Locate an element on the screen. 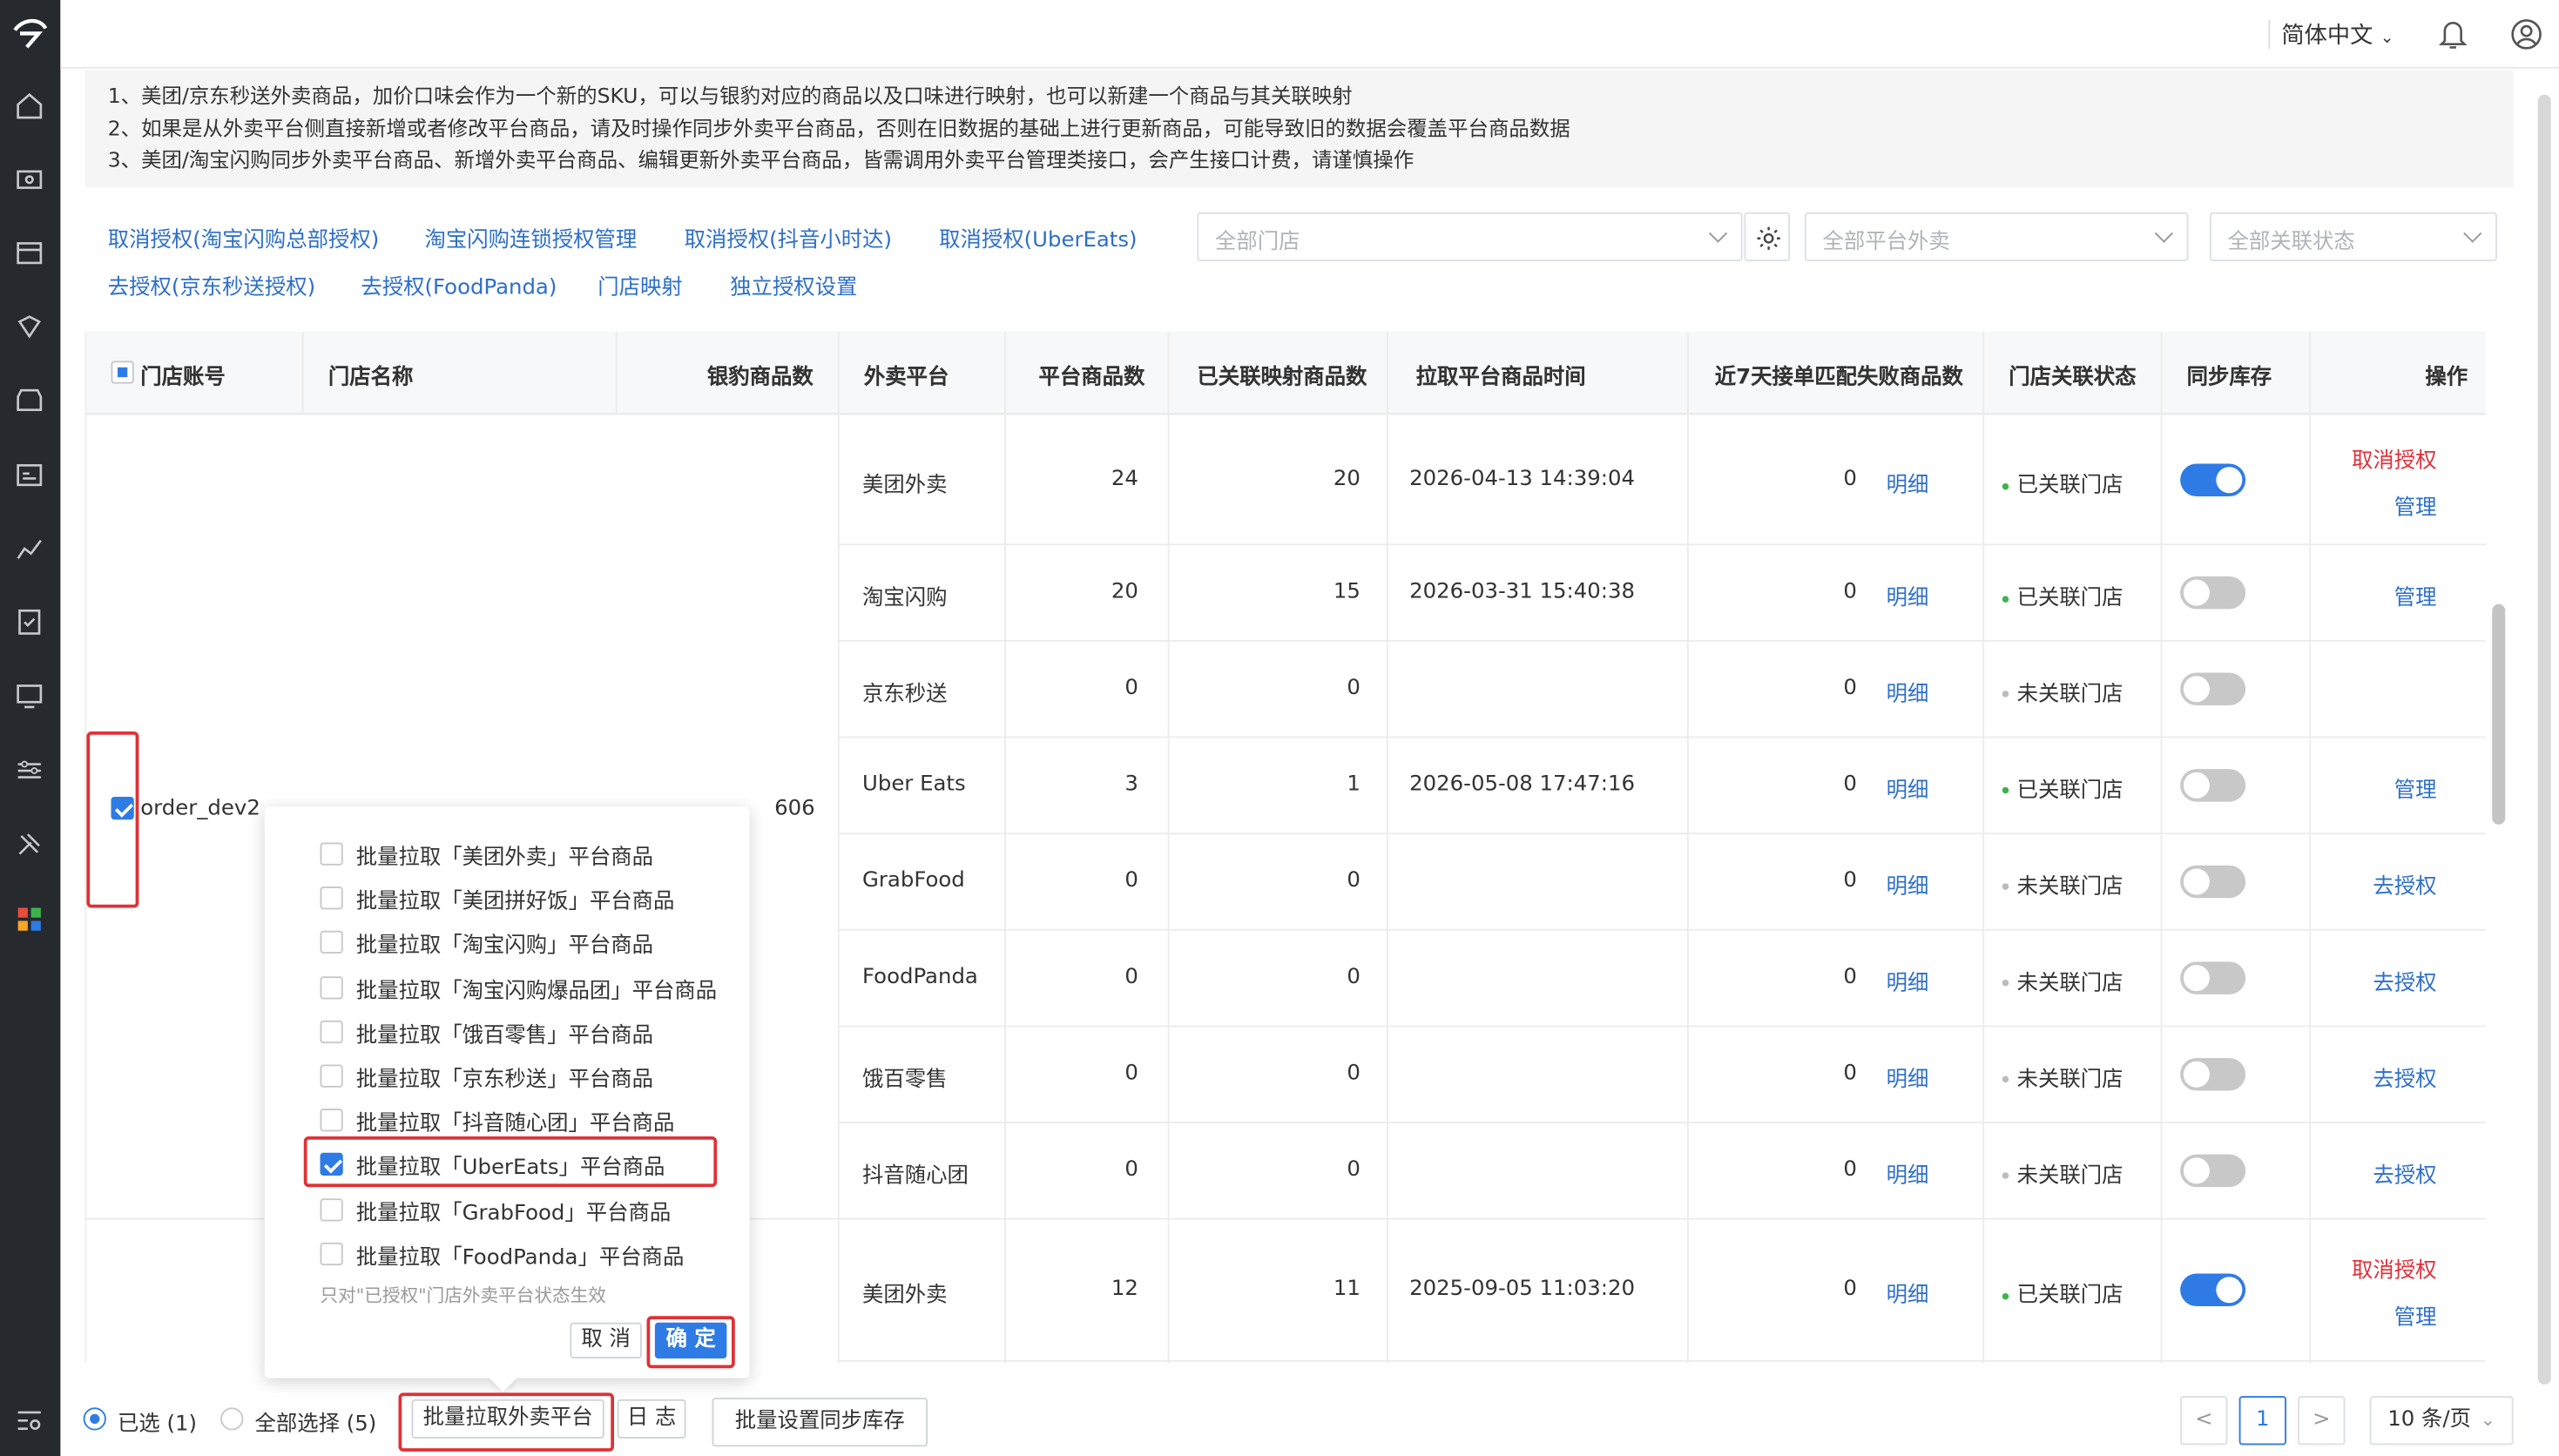  selected-label: 已选 (1) is located at coordinates (158, 1424).